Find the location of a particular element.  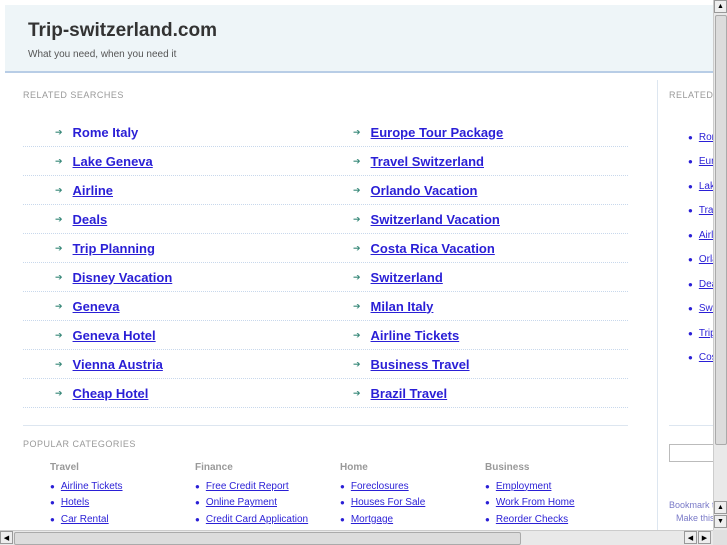

list-item: ● Orlando Vacation is located at coordinates (700, 260).